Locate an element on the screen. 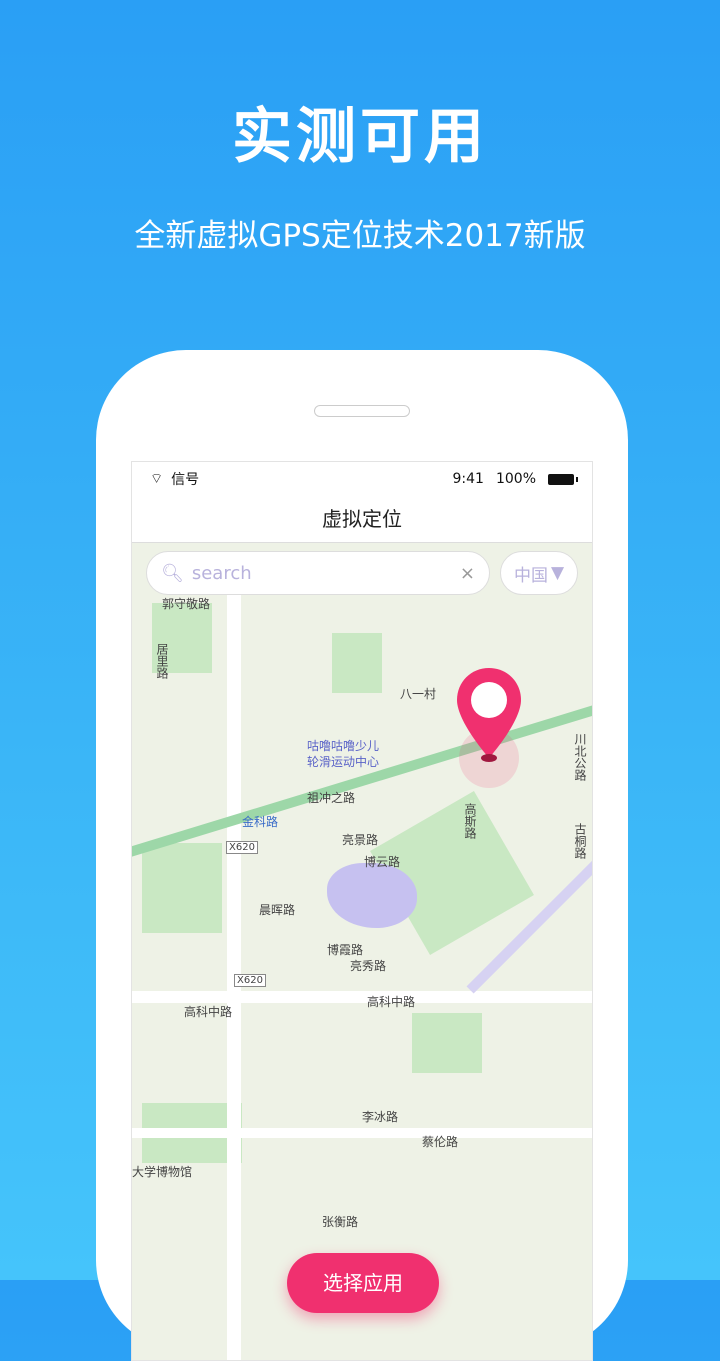 The width and height of the screenshot is (720, 1361). country-select: 中国 ▼ is located at coordinates (539, 573).